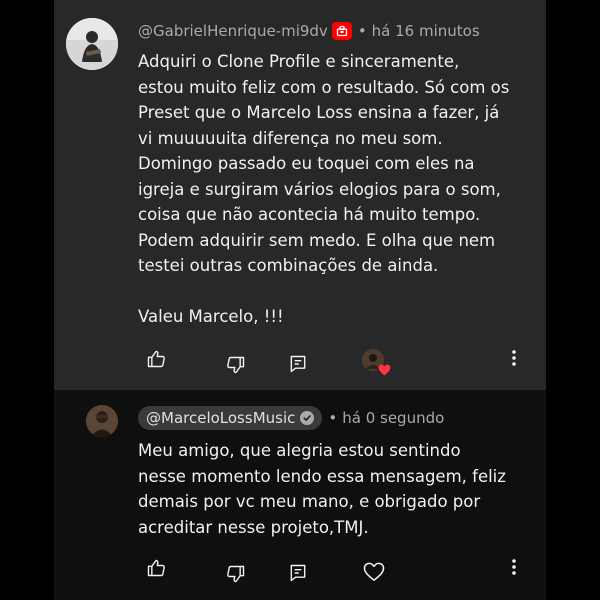  Describe the element at coordinates (376, 362) in the screenshot. I see `creator-heart-avatar` at that location.